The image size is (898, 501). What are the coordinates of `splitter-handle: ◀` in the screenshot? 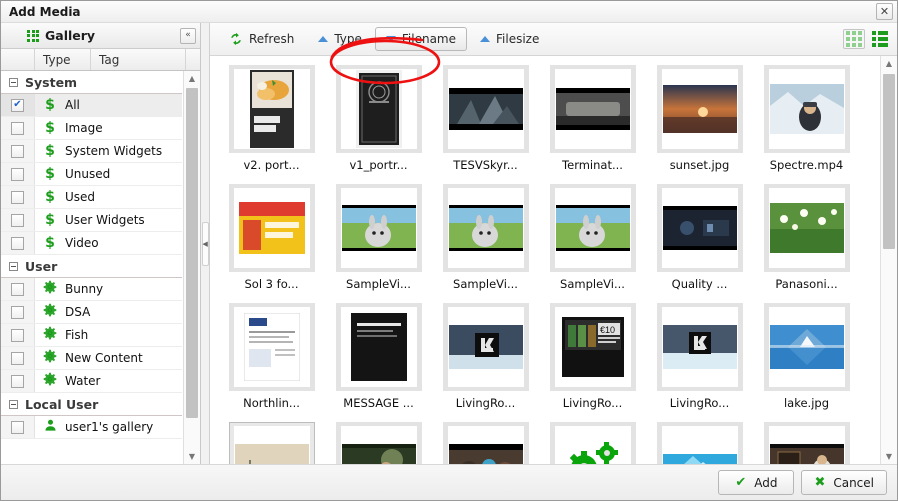 It's located at (205, 243).